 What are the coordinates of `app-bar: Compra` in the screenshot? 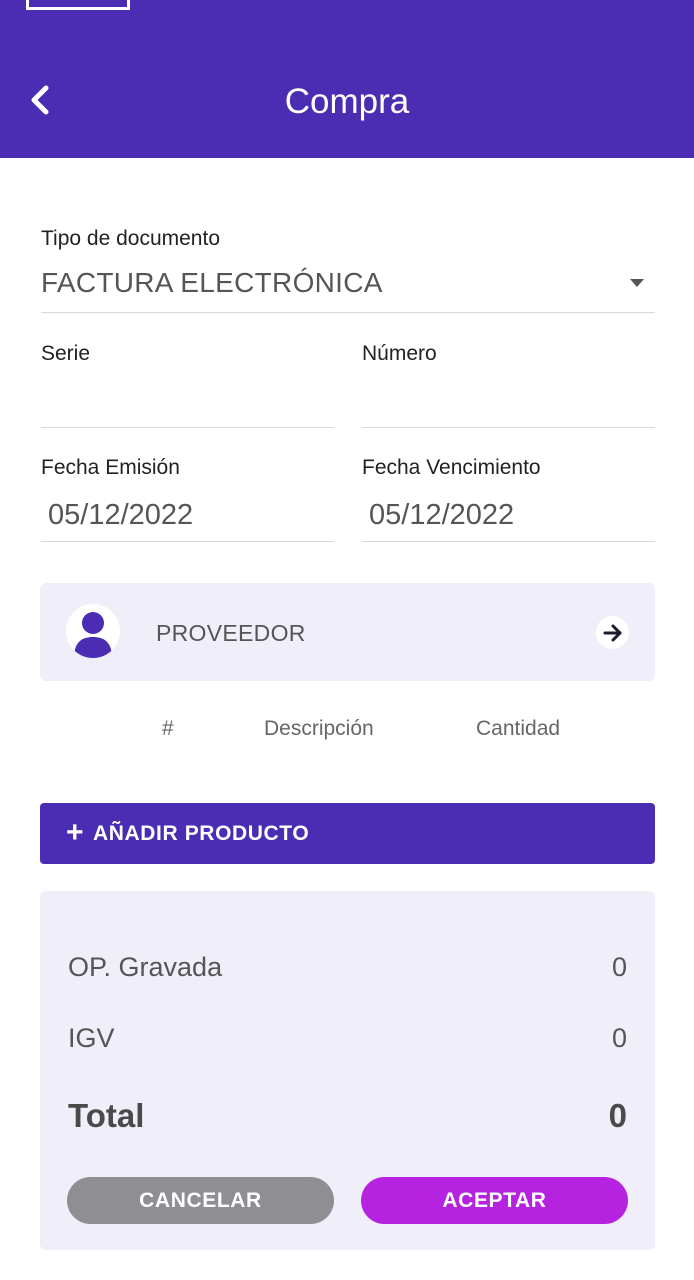 It's located at (347, 79).